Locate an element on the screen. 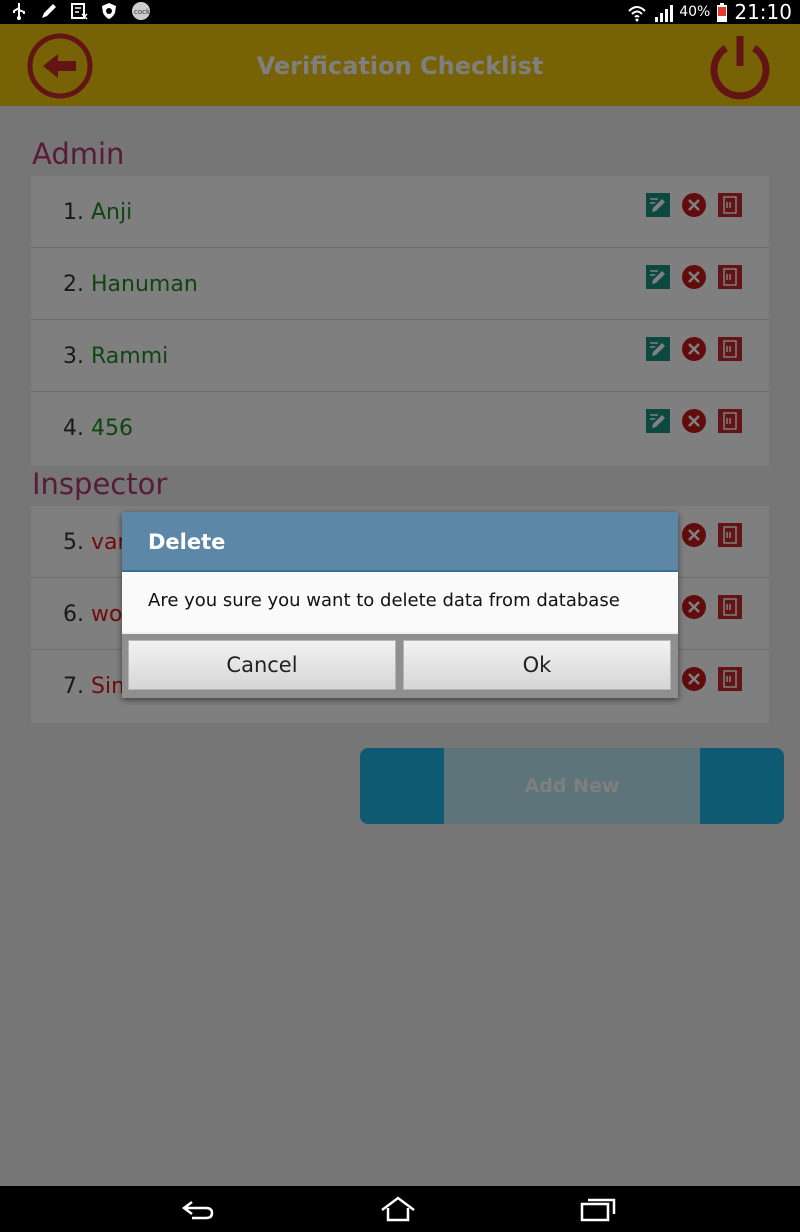 The height and width of the screenshot is (1232, 800). shield-icon is located at coordinates (110, 11).